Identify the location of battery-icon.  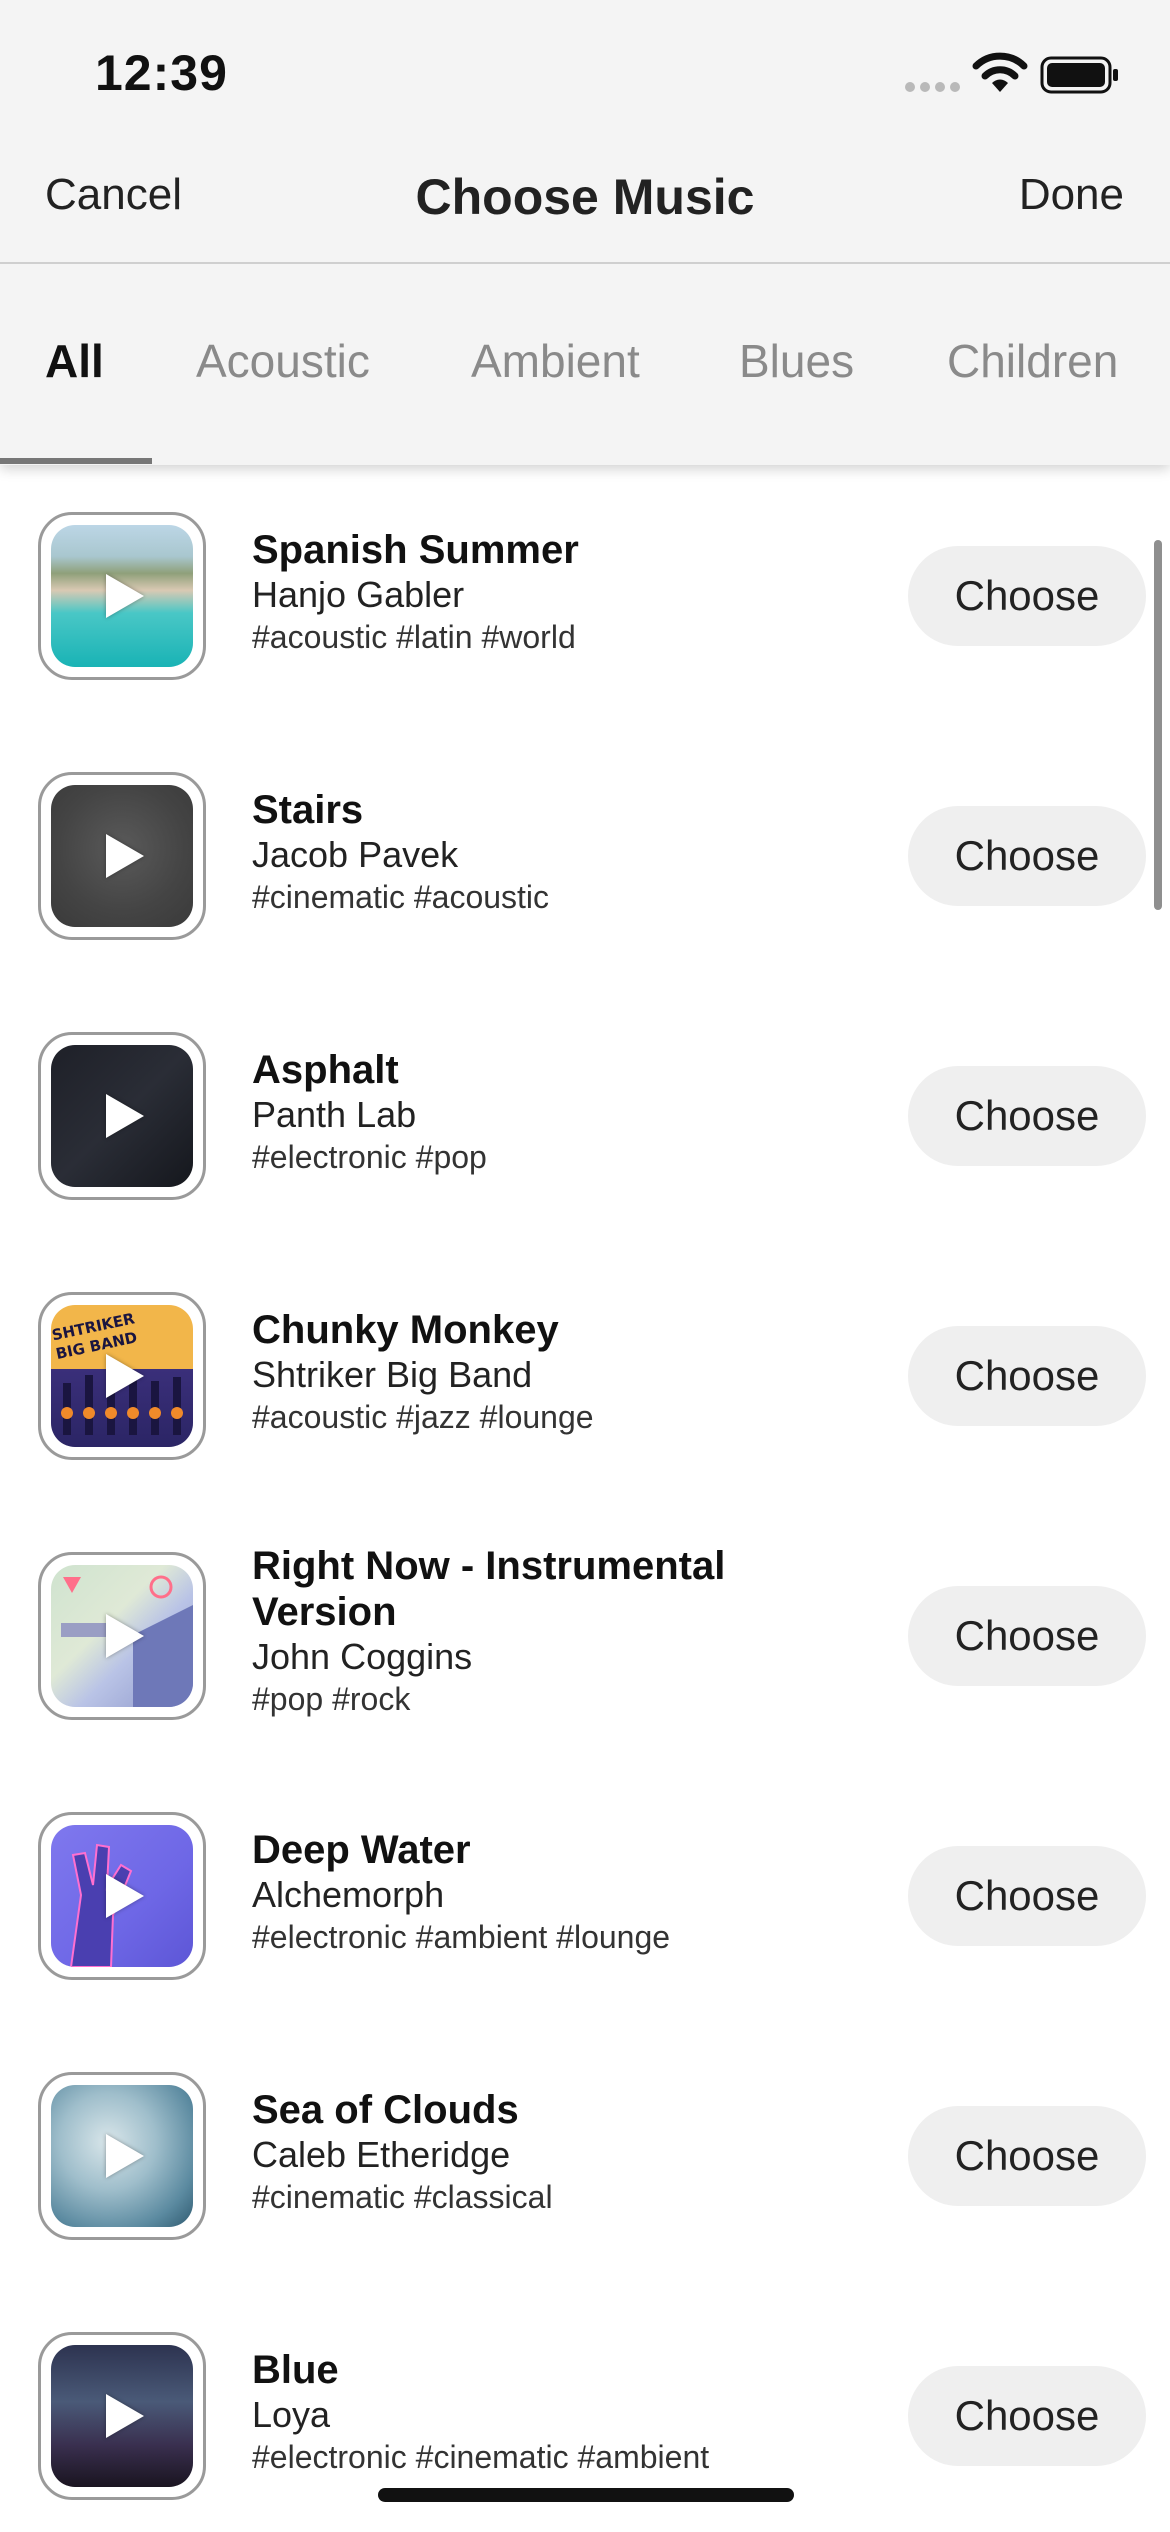
(1079, 75).